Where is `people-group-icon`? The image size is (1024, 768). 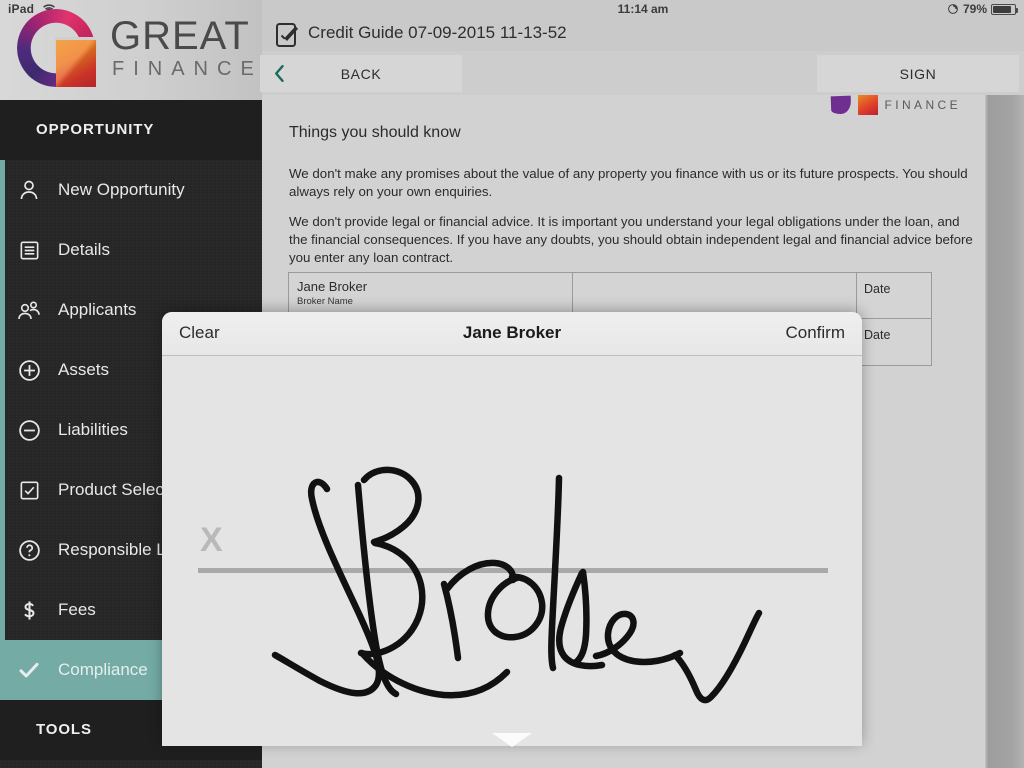 people-group-icon is located at coordinates (29, 310).